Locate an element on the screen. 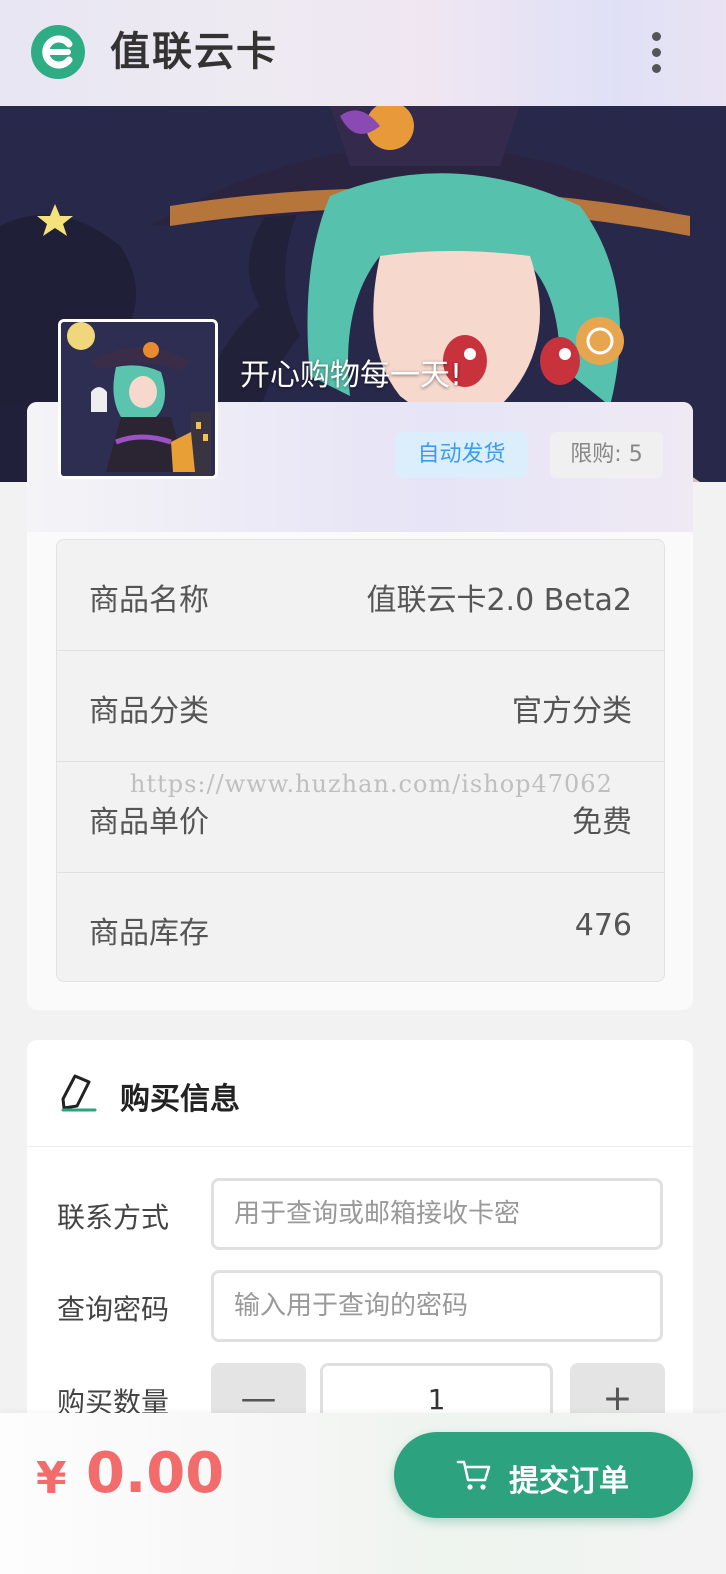 This screenshot has height=1574, width=726. password-label: 查询密码 is located at coordinates (113, 1309).